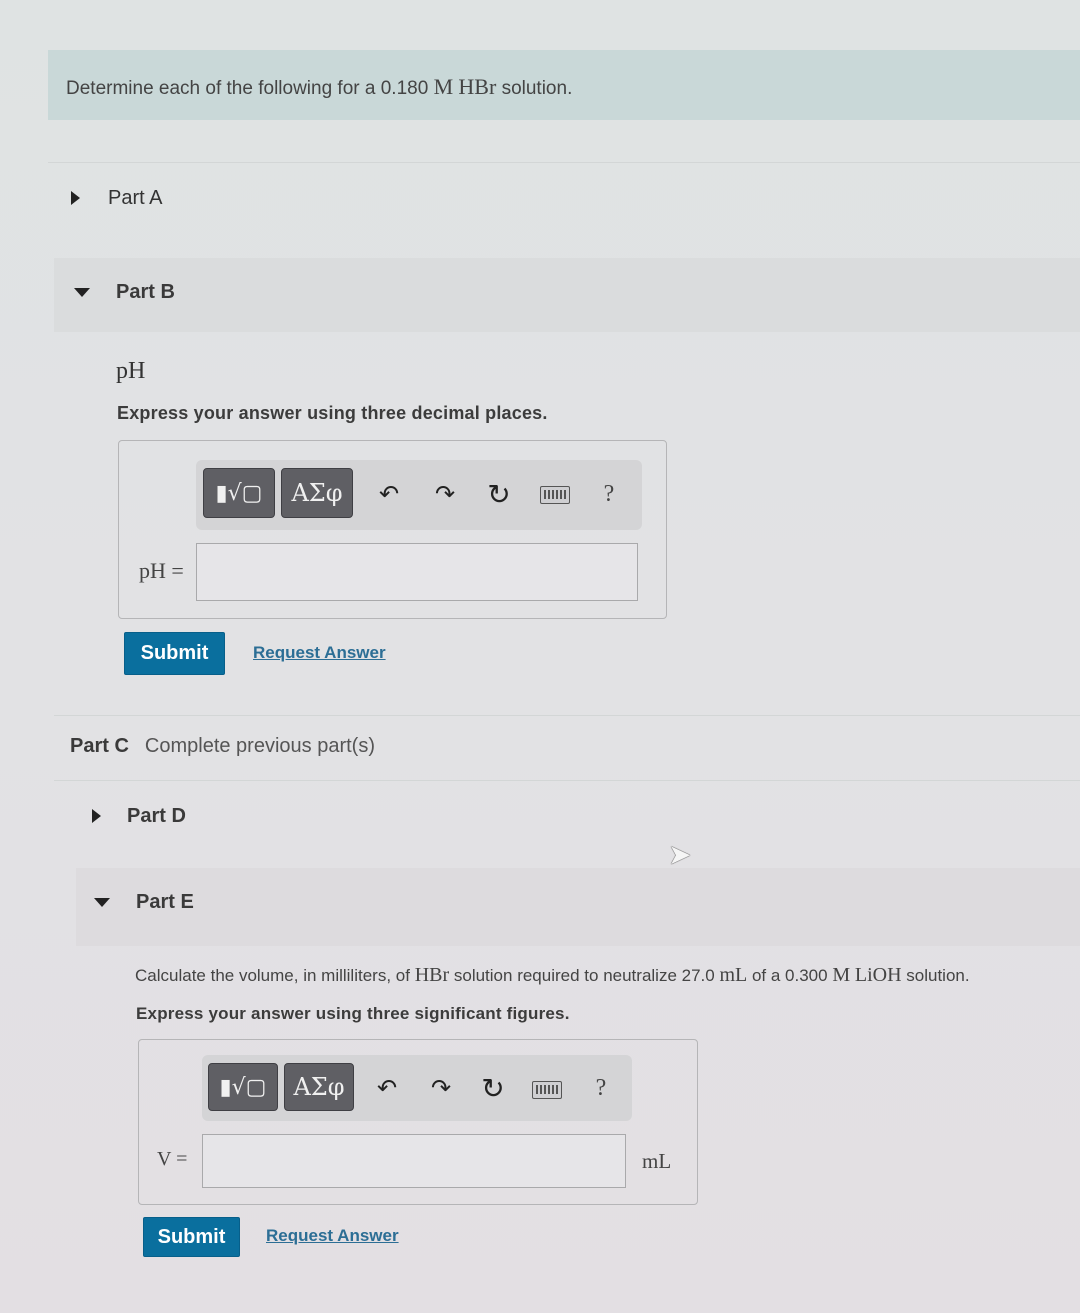  Describe the element at coordinates (657, 1161) in the screenshot. I see `volume-unit: mL` at that location.